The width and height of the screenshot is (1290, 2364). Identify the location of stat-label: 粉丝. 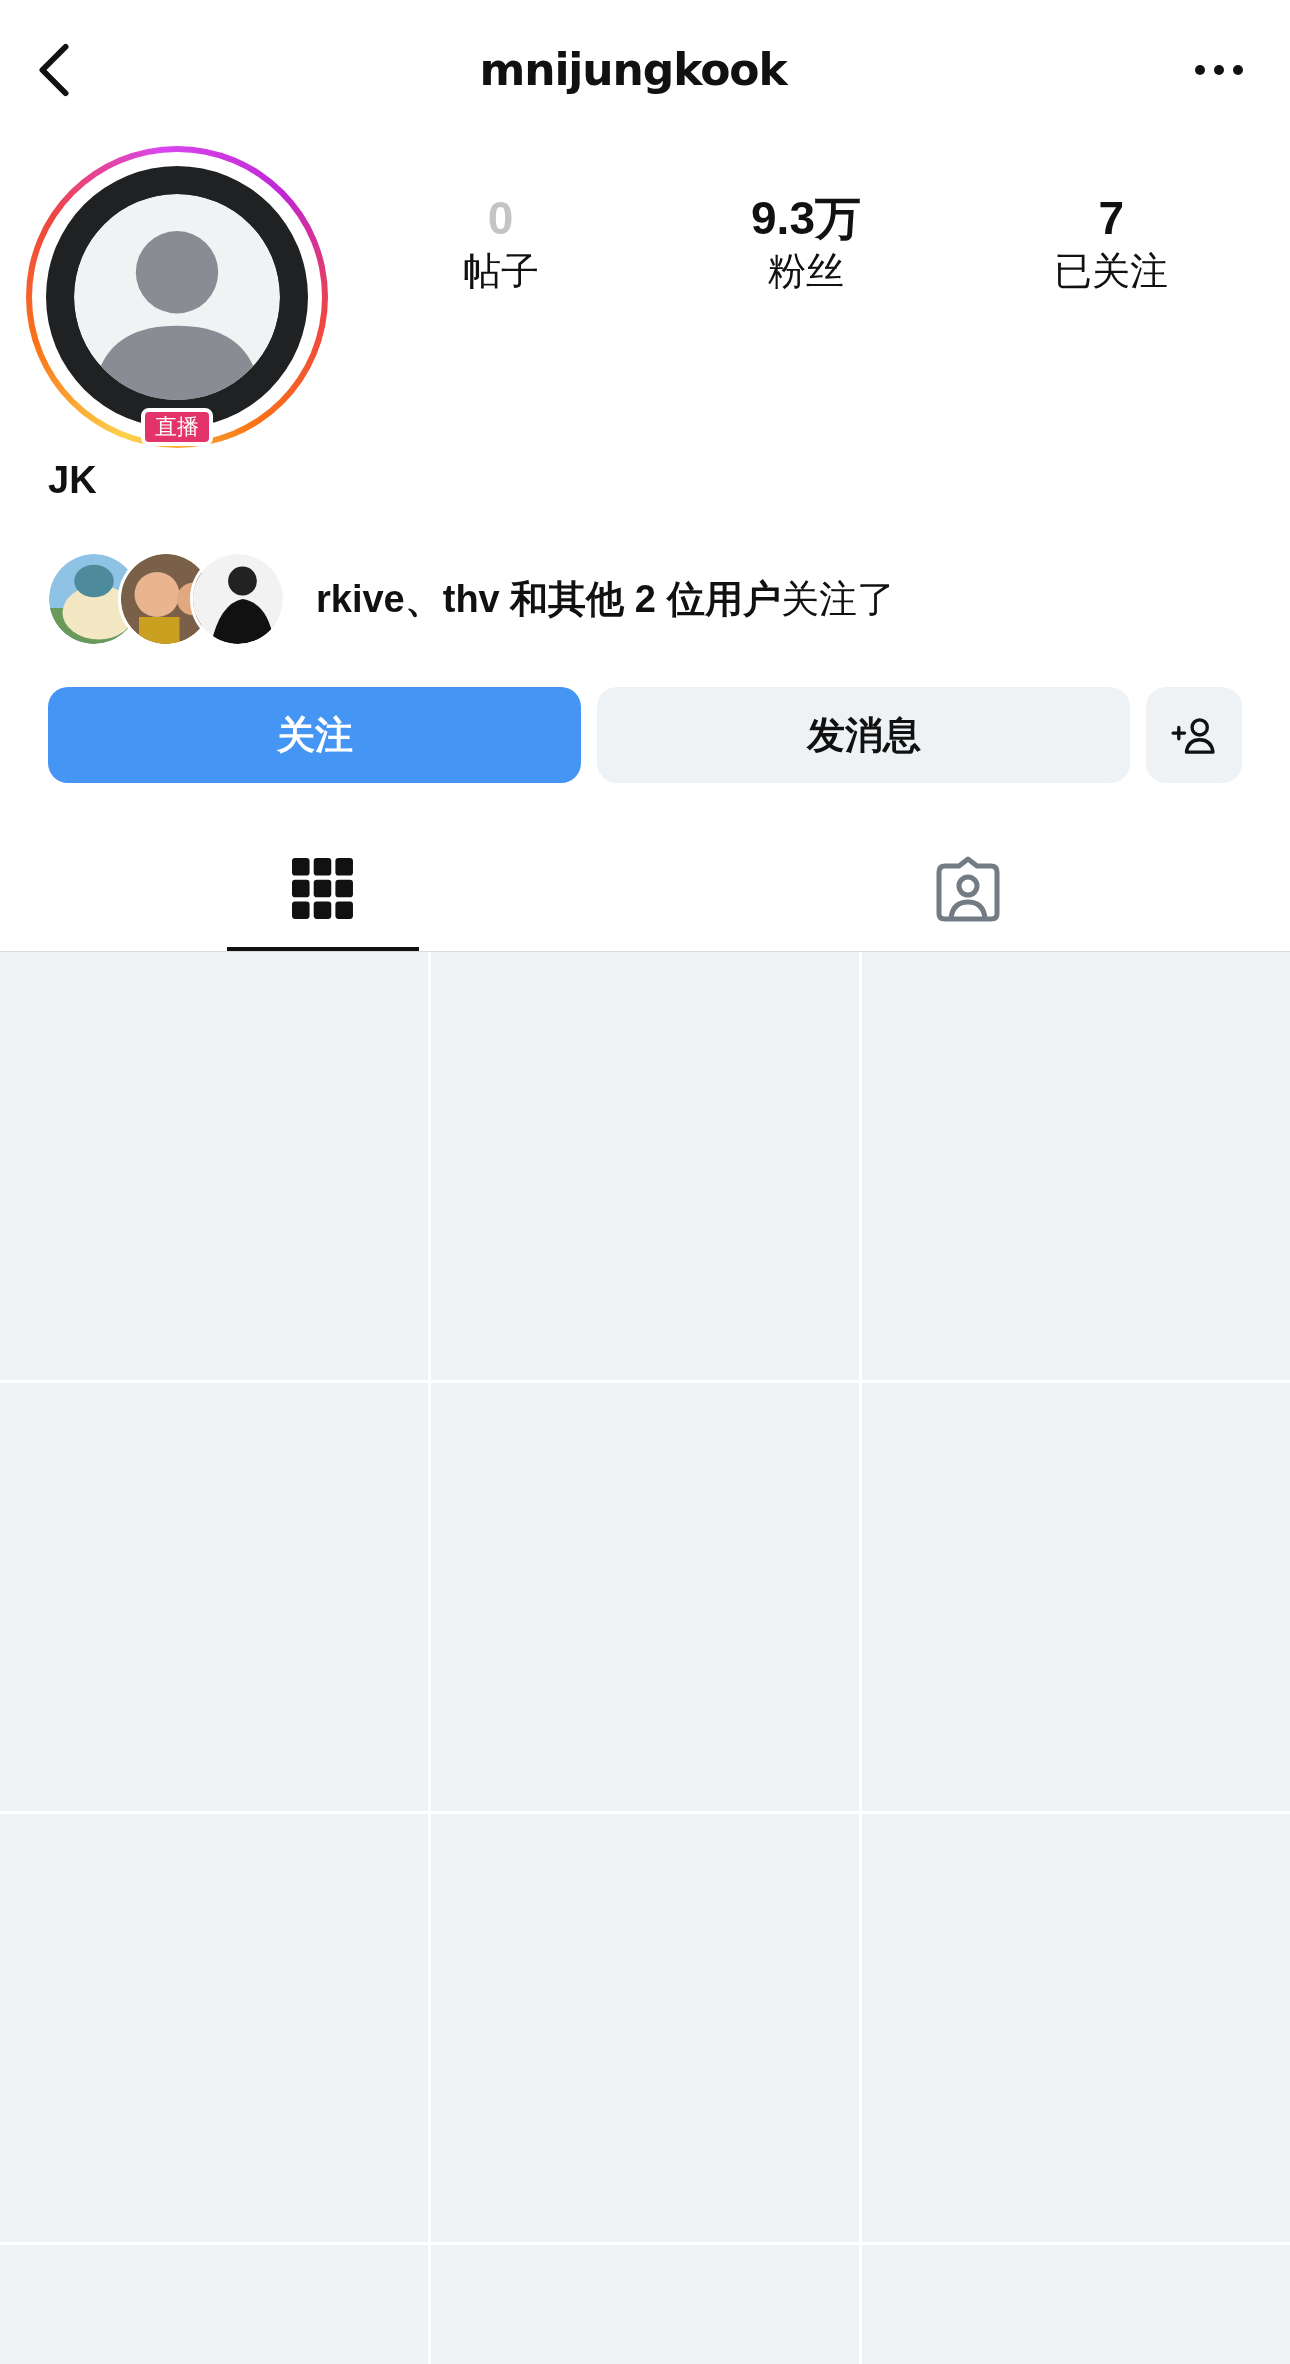
(806, 271).